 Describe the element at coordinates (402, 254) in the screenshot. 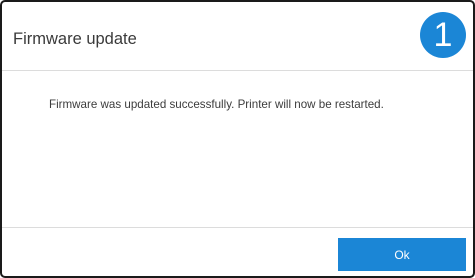

I see `ok-button: Ok` at that location.